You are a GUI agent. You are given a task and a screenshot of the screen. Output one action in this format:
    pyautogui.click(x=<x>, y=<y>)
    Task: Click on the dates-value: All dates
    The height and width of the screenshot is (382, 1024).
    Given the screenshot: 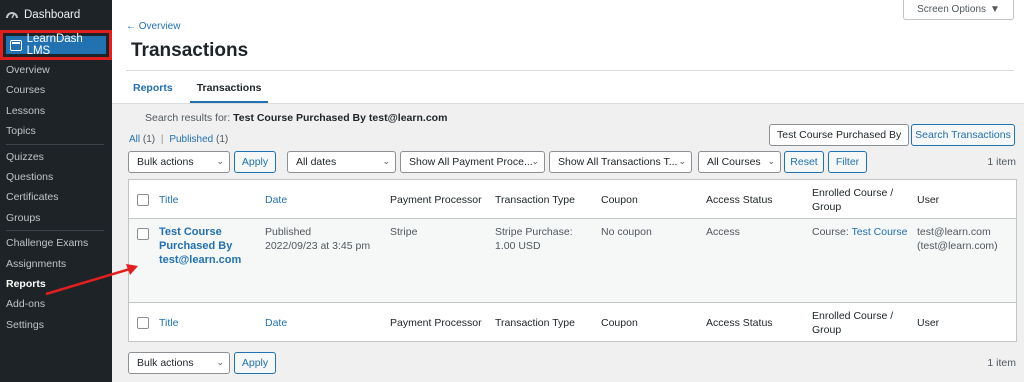 What is the action you would take?
    pyautogui.click(x=316, y=162)
    